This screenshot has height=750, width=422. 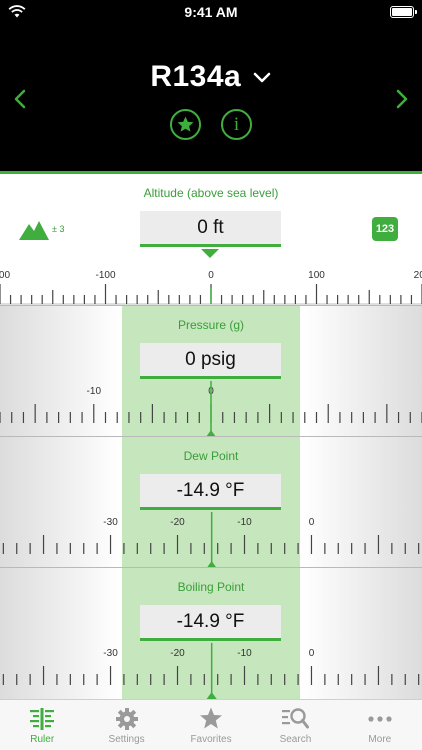 I want to click on tab-label: Search, so click(x=295, y=739).